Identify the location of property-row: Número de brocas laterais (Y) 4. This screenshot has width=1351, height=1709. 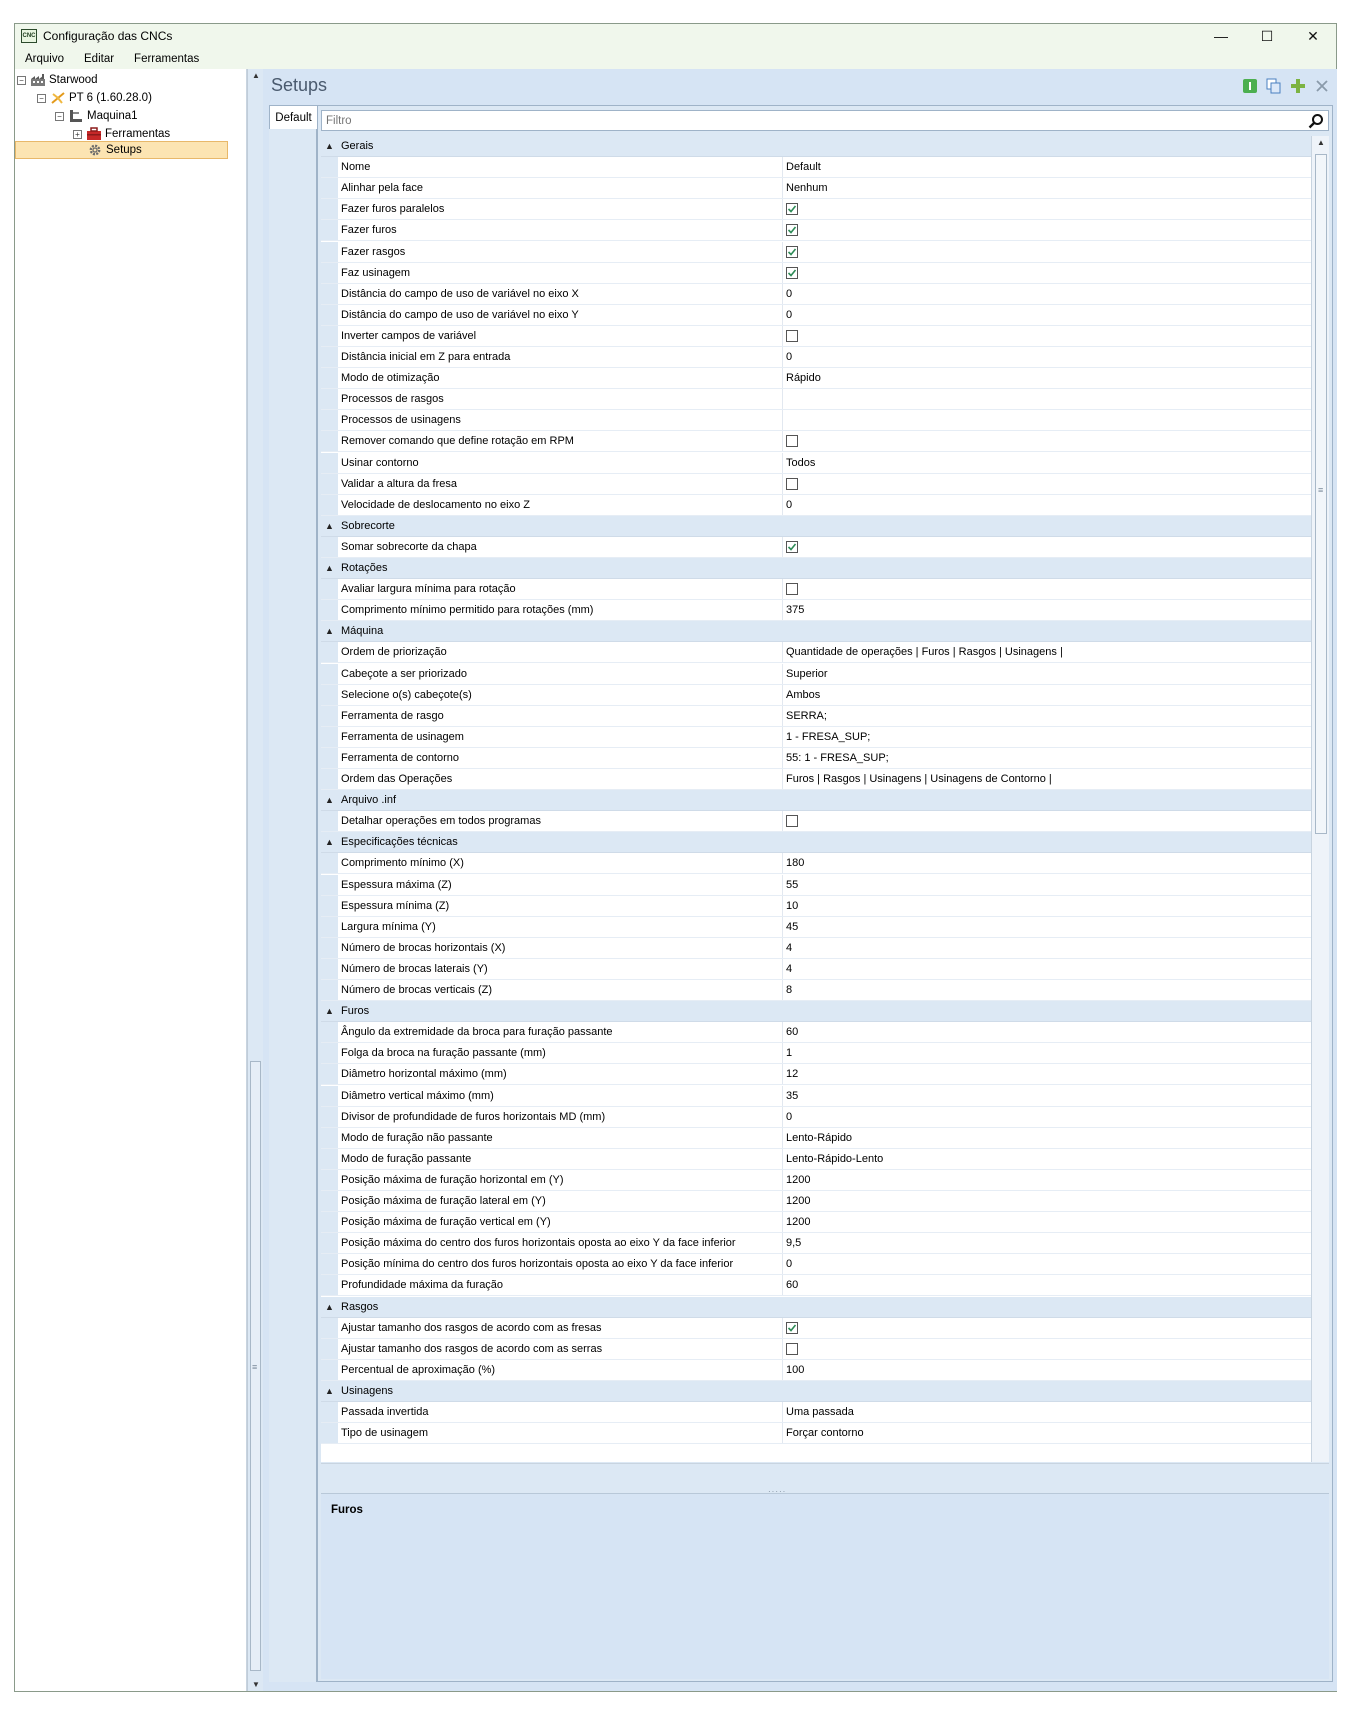
(816, 969).